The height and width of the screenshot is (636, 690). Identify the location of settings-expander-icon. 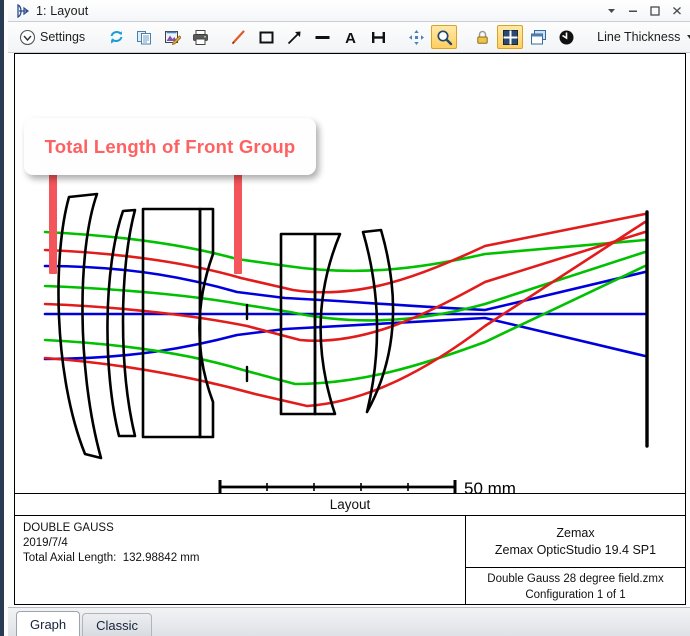
(27, 37).